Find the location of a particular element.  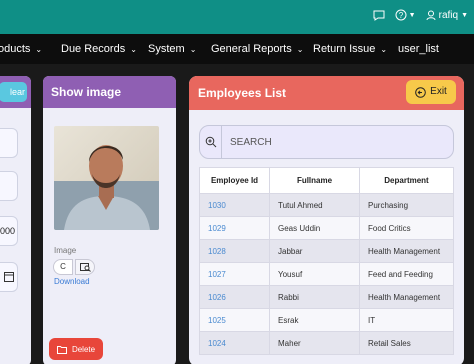

department-cell: Purchasing is located at coordinates (406, 205).